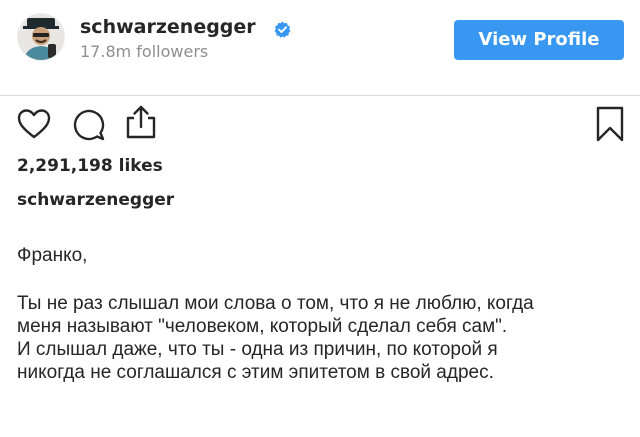 This screenshot has width=640, height=437. Describe the element at coordinates (610, 124) in the screenshot. I see `bookmark-icon` at that location.